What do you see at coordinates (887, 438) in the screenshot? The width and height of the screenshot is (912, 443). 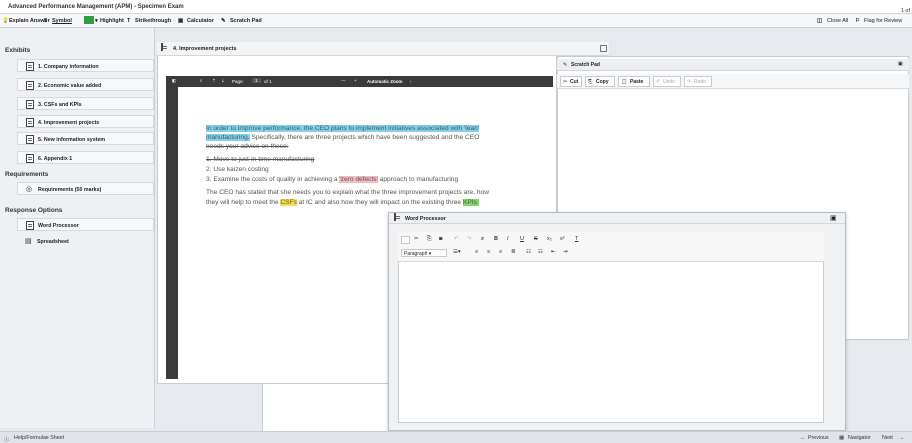 I see `next-button: Next` at bounding box center [887, 438].